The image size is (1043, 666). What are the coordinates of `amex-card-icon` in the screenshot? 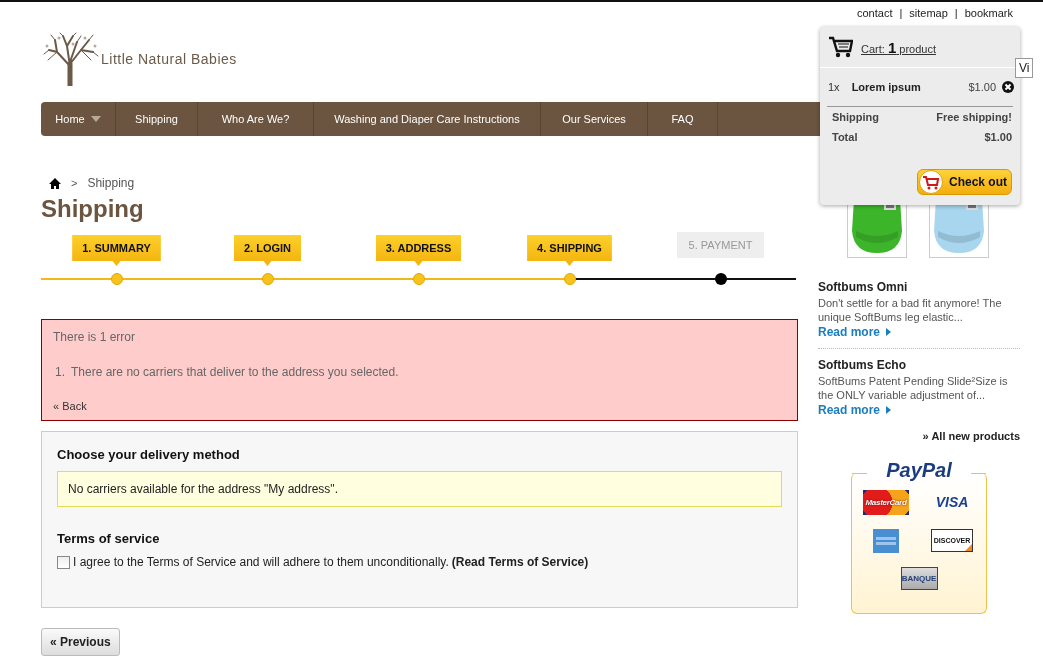 It's located at (886, 541).